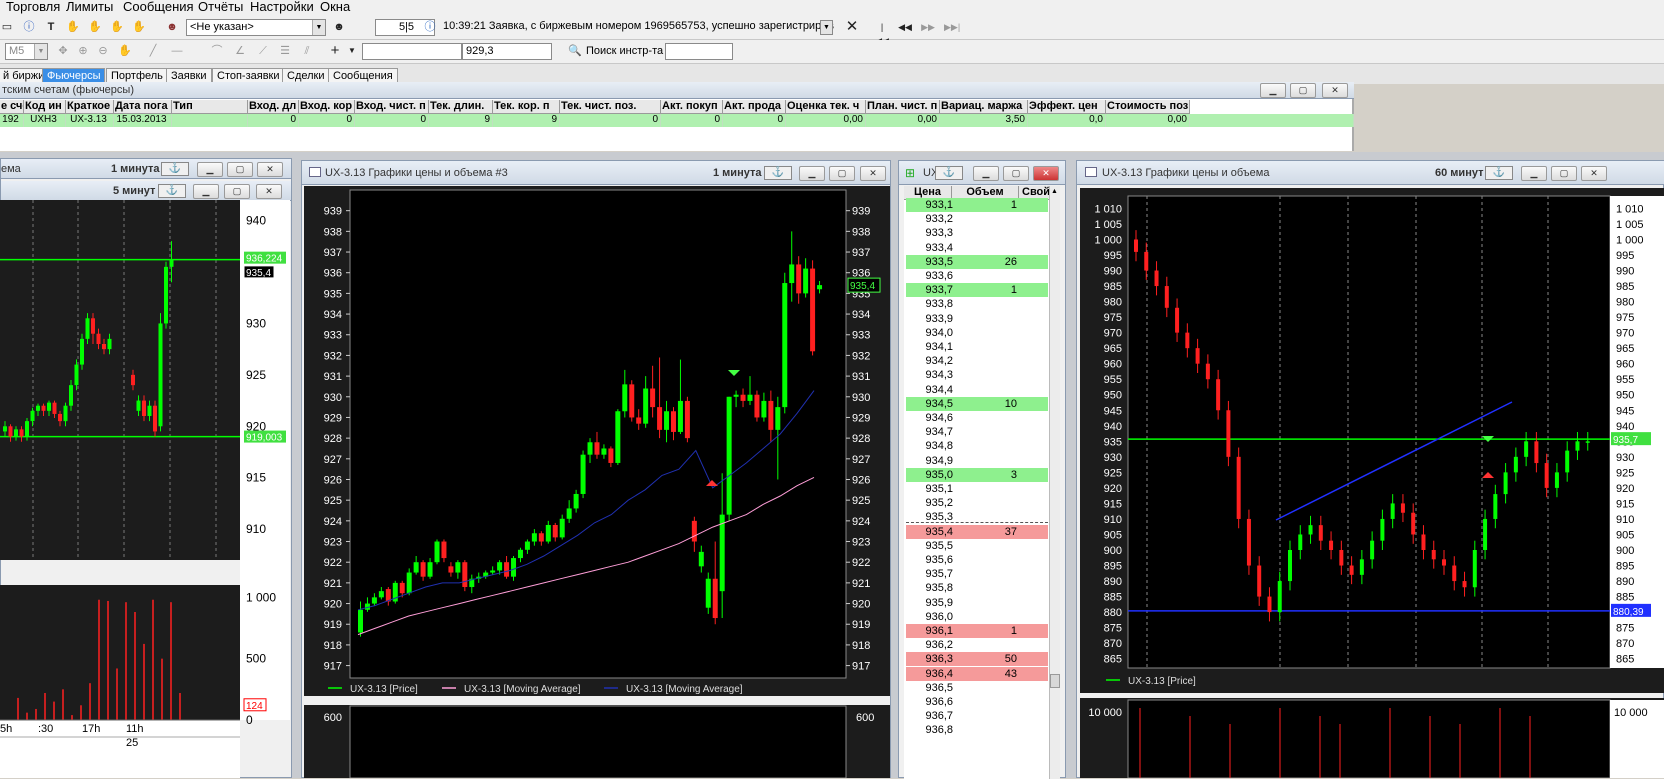 Image resolution: width=1664 pixels, height=779 pixels. Describe the element at coordinates (143, 107) in the screenshot. I see `column-header: Дата пога` at that location.